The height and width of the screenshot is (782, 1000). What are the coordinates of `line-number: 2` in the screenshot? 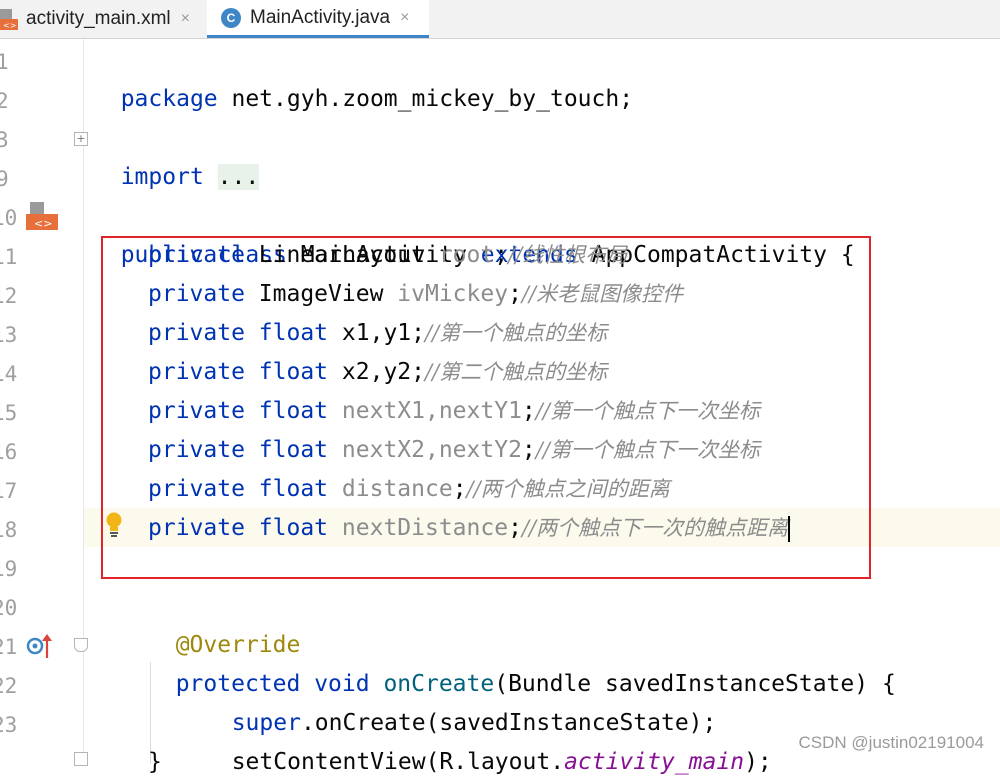 It's located at (4, 101).